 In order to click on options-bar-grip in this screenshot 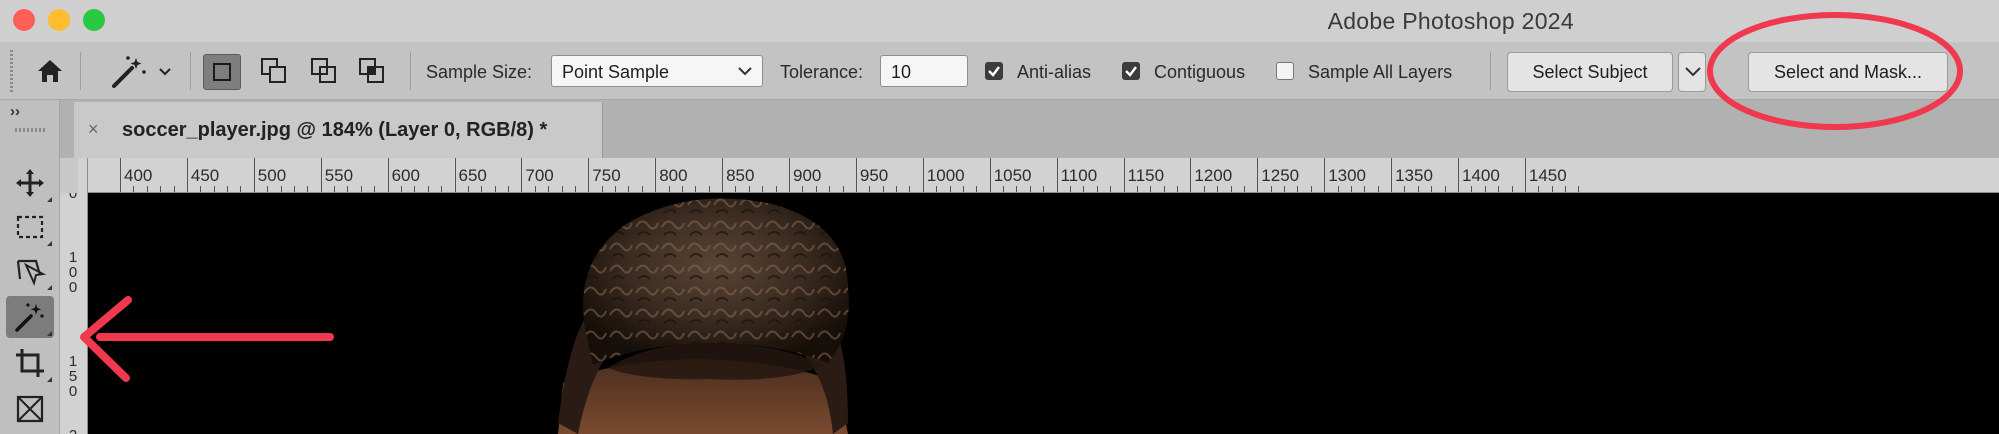, I will do `click(11, 71)`.